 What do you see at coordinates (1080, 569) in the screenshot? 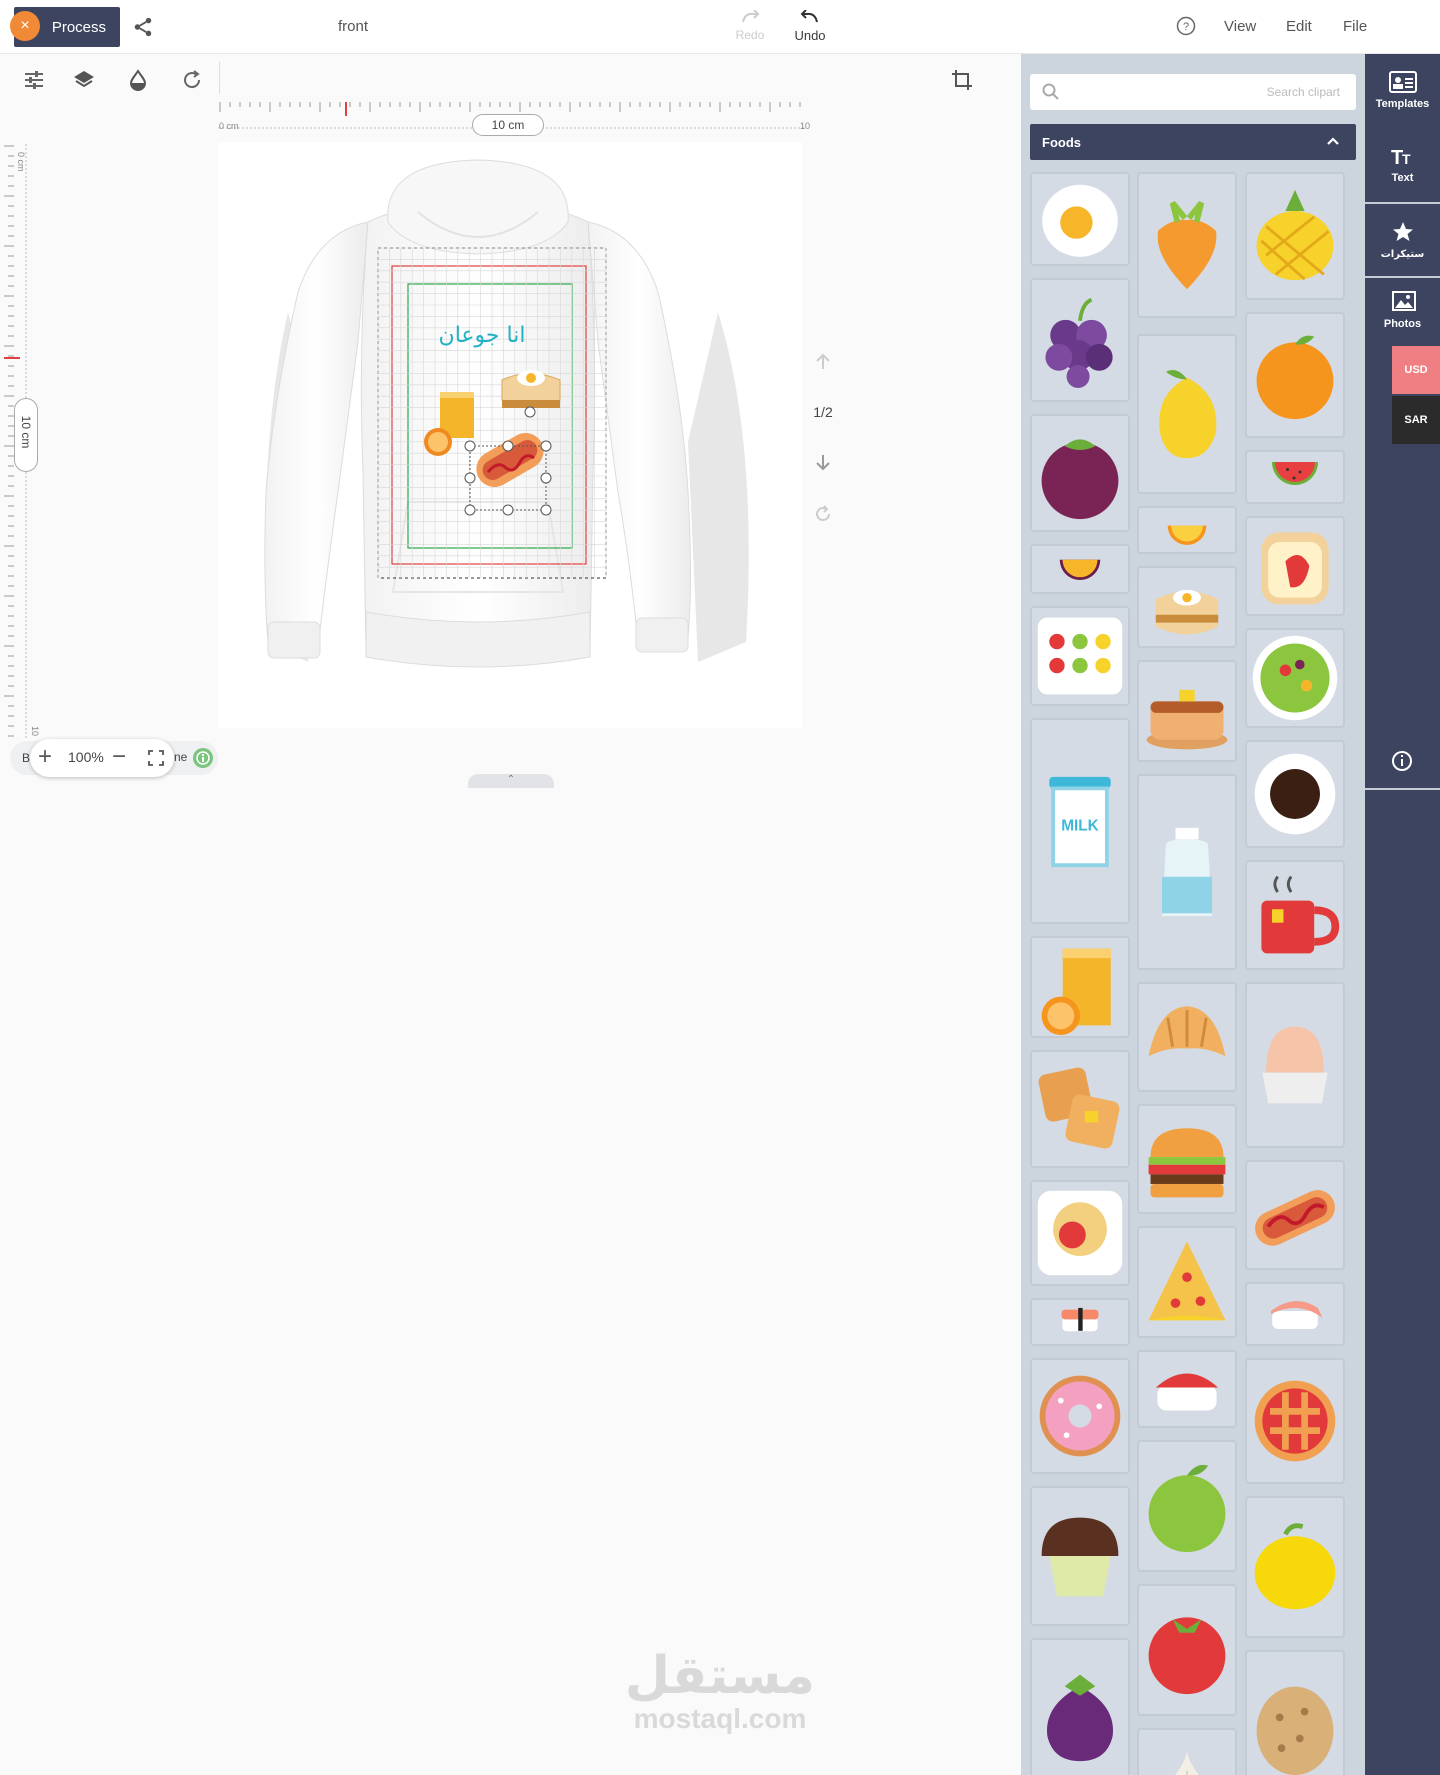
I see `passion-fruit-icon` at bounding box center [1080, 569].